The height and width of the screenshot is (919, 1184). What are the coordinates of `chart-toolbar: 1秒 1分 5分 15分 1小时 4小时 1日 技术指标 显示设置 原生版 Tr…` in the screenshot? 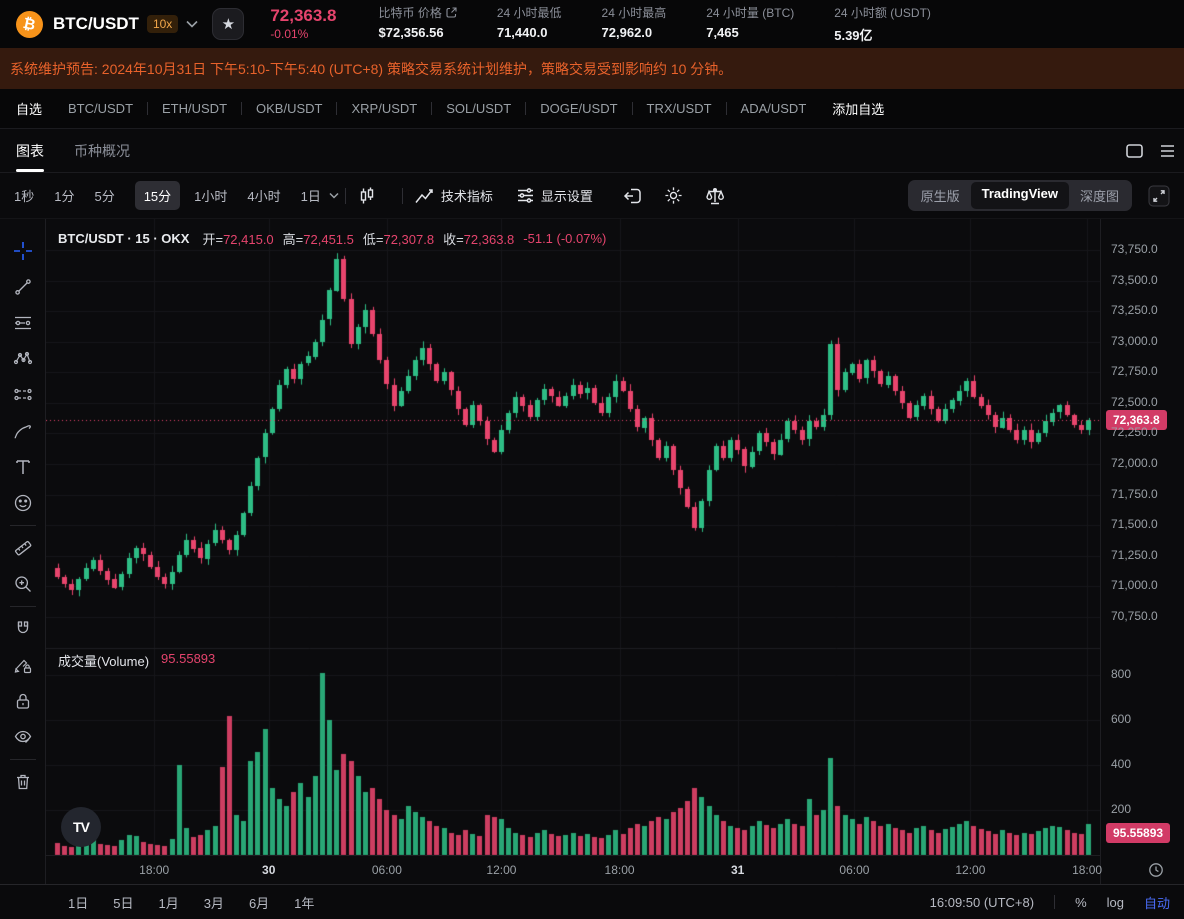 It's located at (592, 196).